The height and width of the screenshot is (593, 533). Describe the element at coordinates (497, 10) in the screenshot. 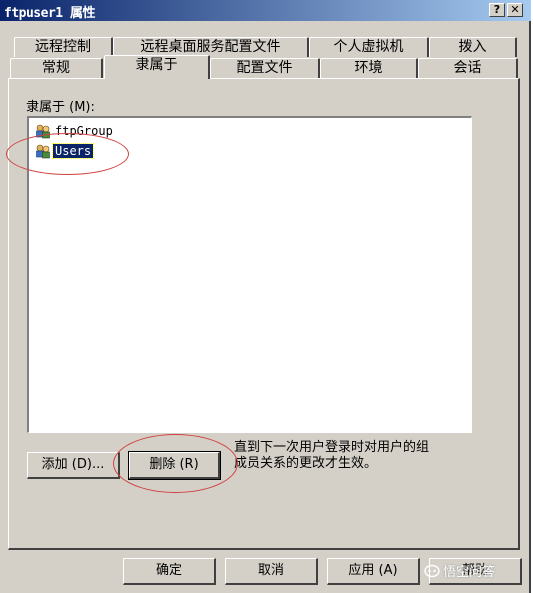

I see `help-title-button: ?` at that location.